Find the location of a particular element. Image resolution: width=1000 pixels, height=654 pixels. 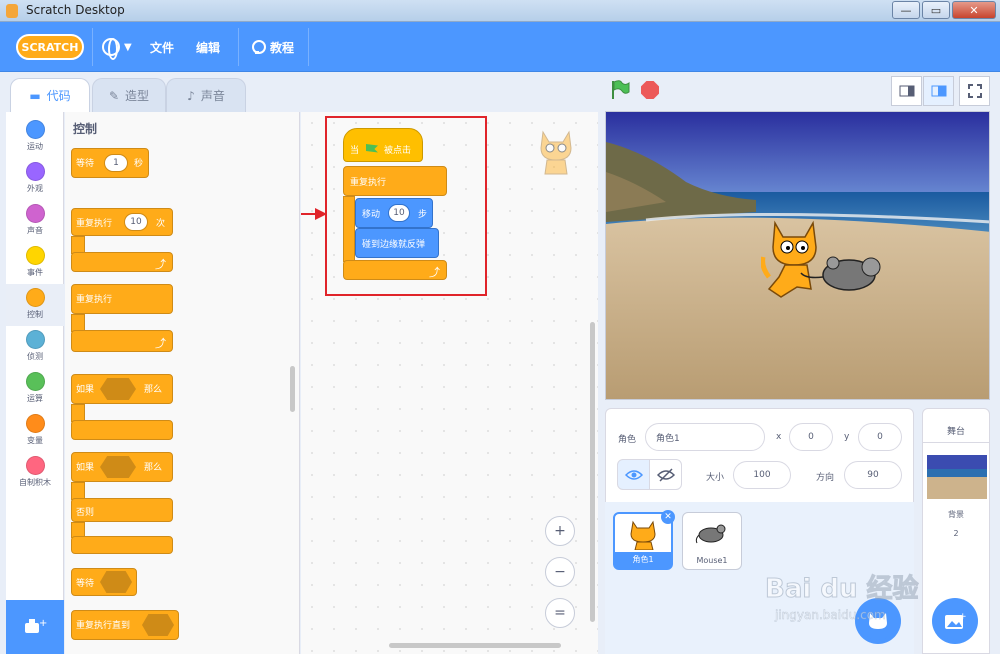

block-repeat-until-label: 重复执行直到 is located at coordinates (103, 626).